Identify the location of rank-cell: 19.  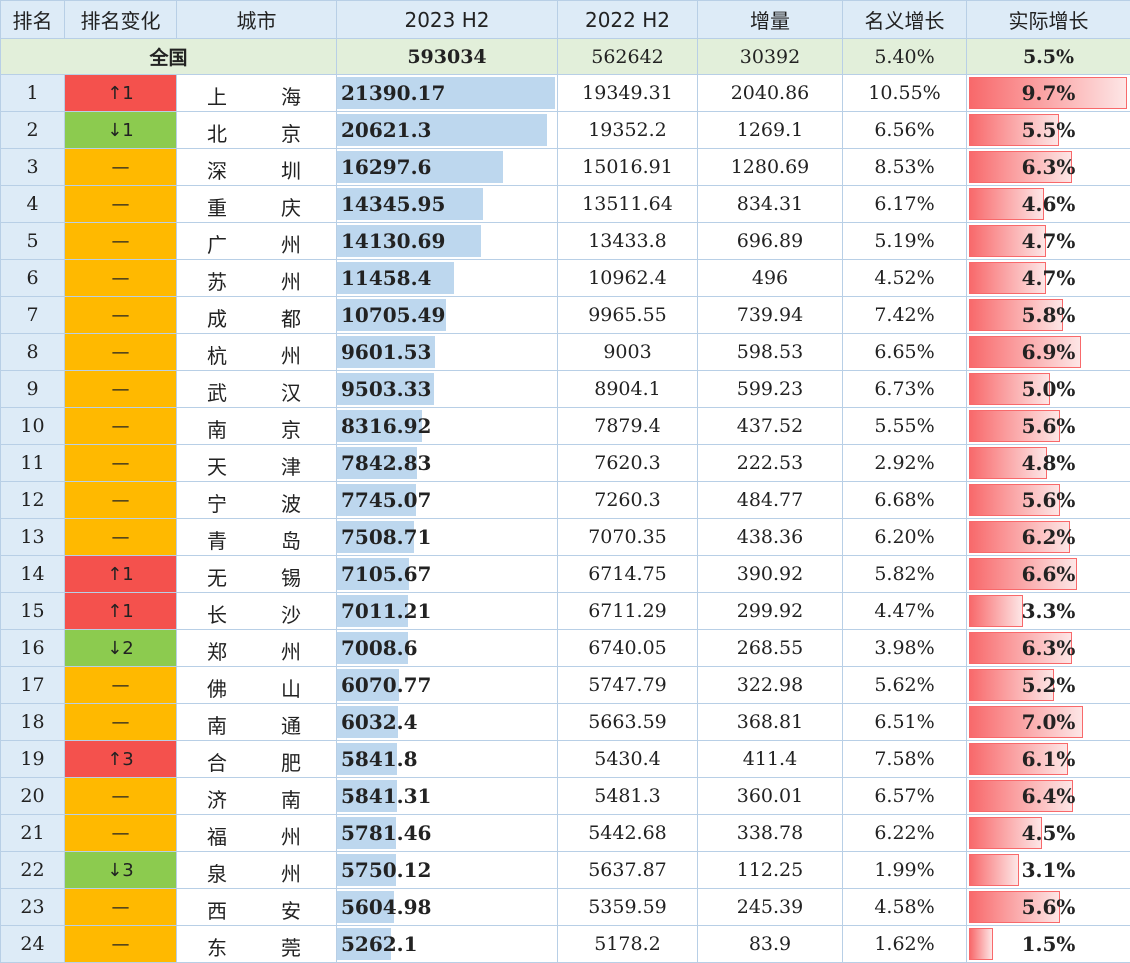
(33, 759).